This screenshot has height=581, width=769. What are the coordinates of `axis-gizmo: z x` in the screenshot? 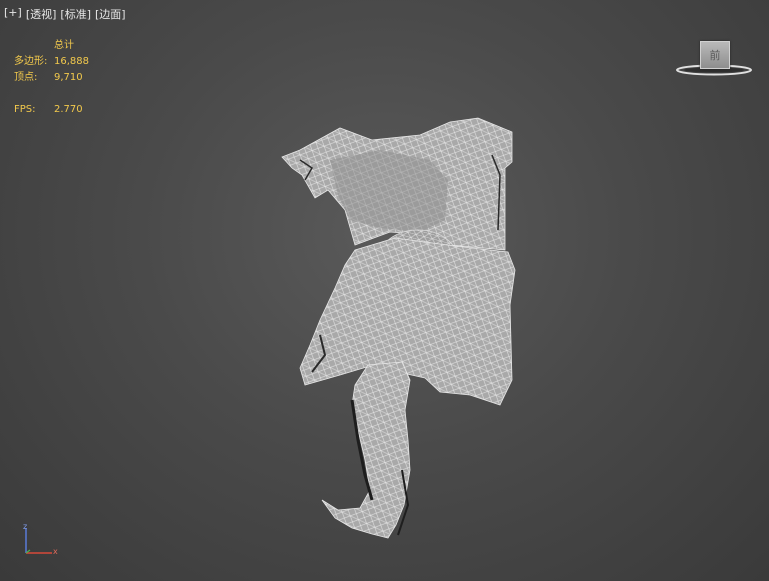 It's located at (40, 540).